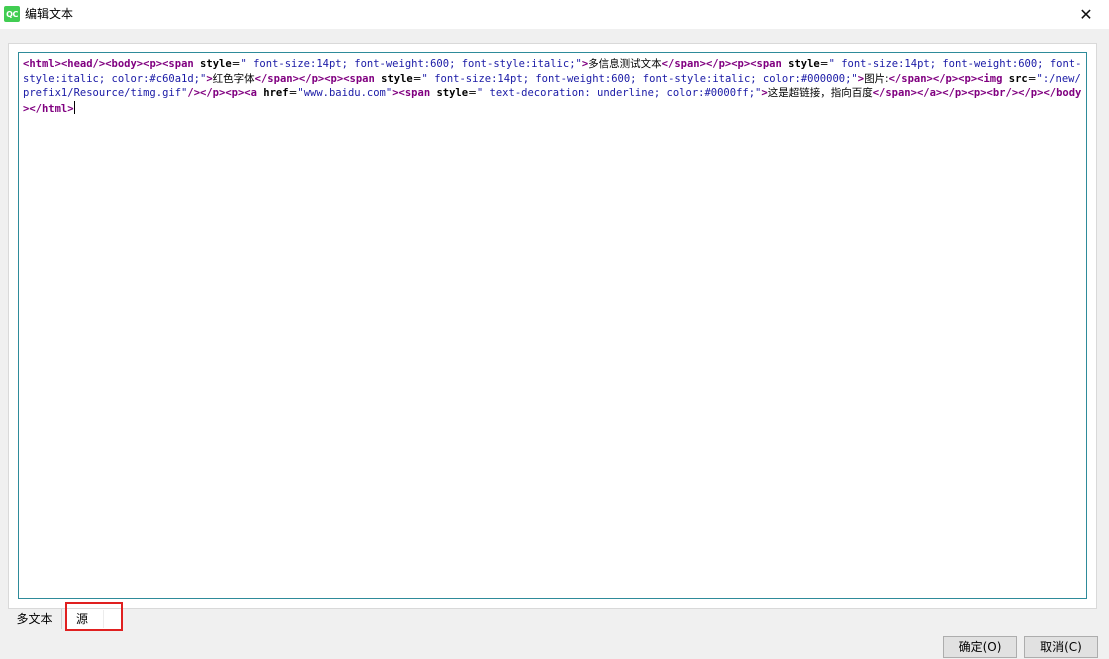 Image resolution: width=1109 pixels, height=659 pixels. What do you see at coordinates (1002, 93) in the screenshot?
I see `code-token-tag: <br/>` at bounding box center [1002, 93].